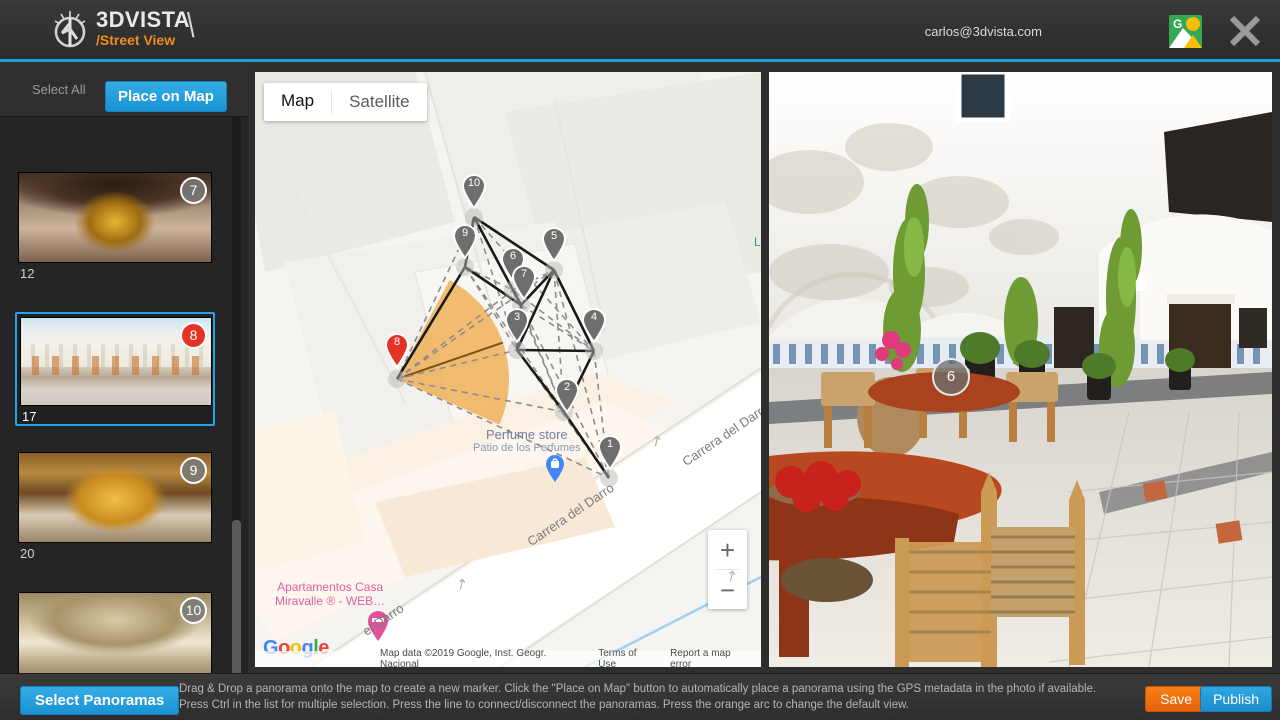 The width and height of the screenshot is (1280, 720). Describe the element at coordinates (1236, 699) in the screenshot. I see `publish-button: Publish` at that location.